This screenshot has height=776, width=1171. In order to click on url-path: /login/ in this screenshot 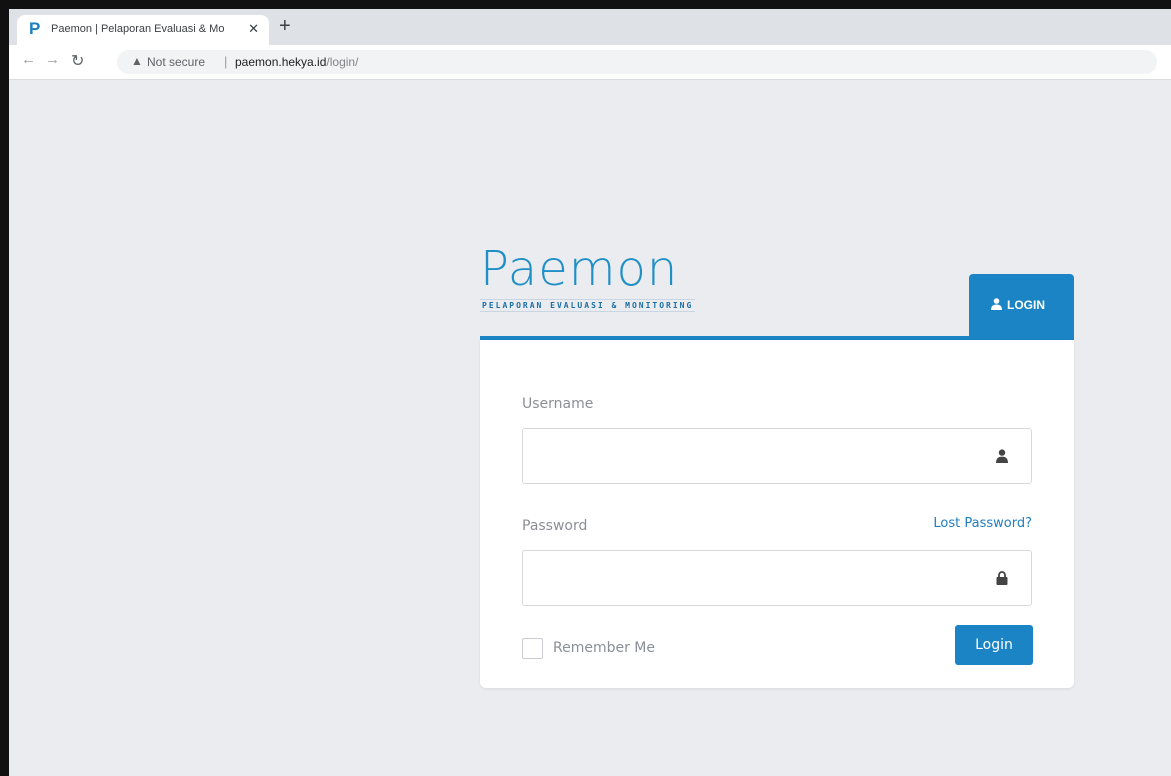, I will do `click(342, 62)`.